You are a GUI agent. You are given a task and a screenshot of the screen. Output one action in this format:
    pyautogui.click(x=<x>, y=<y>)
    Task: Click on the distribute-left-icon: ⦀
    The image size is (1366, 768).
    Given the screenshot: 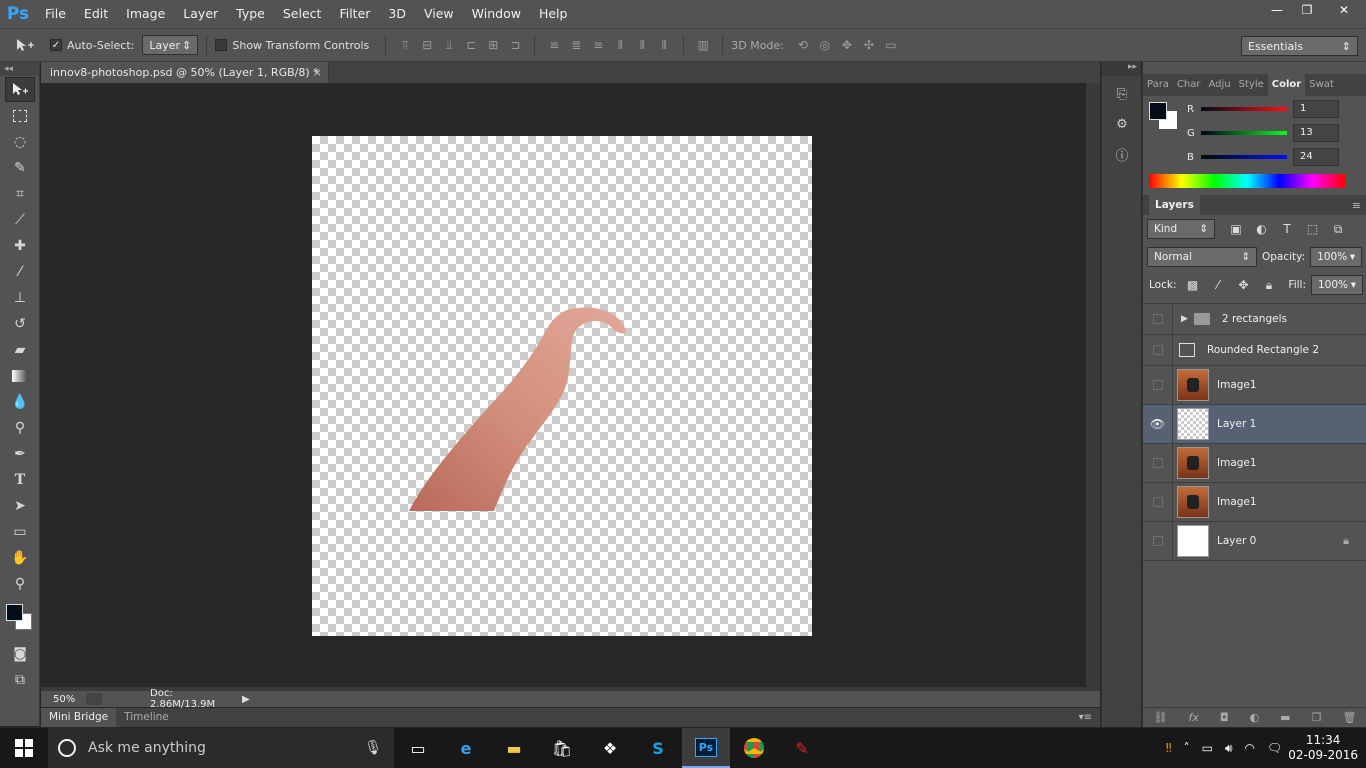 What is the action you would take?
    pyautogui.click(x=620, y=45)
    